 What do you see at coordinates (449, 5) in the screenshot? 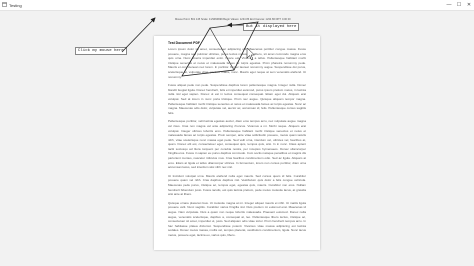
I see `minimize-button: —` at bounding box center [449, 5].